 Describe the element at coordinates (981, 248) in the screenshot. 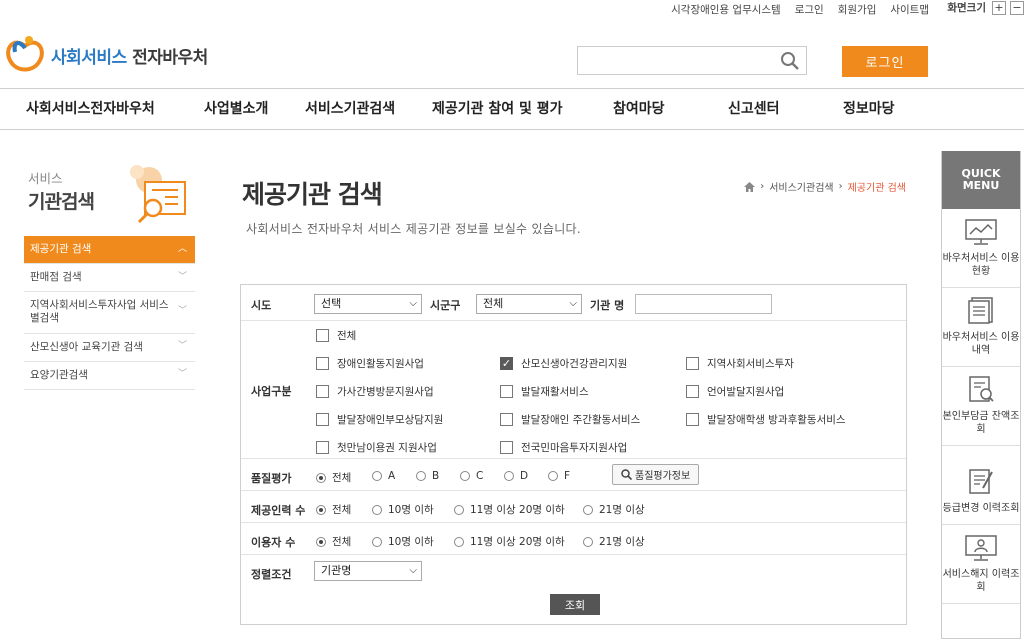

I see `quick-item-usage-status: 바우처서비스 이용현황` at that location.